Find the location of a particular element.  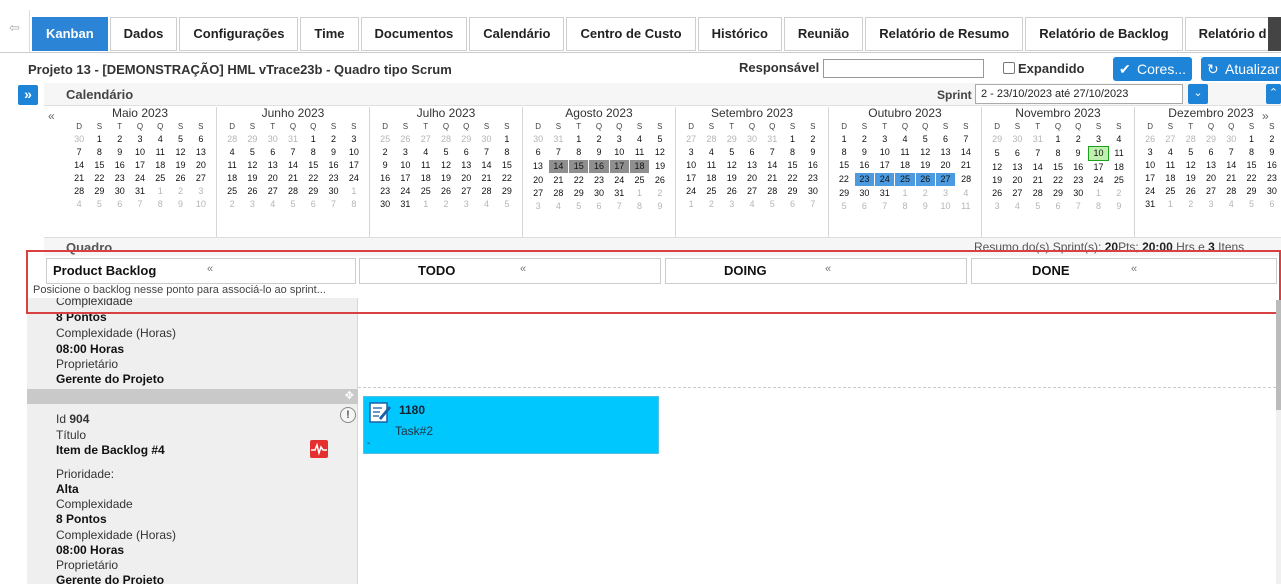

calendar-day: 21 is located at coordinates (558, 181).